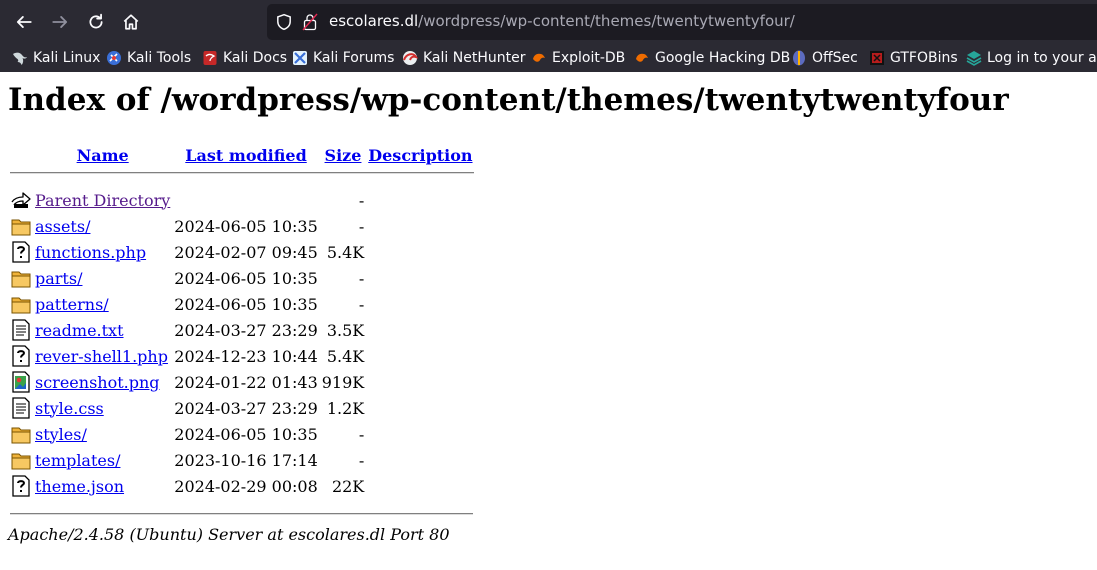 The width and height of the screenshot is (1097, 570). What do you see at coordinates (300, 58) in the screenshot?
I see `kali-forums-icon` at bounding box center [300, 58].